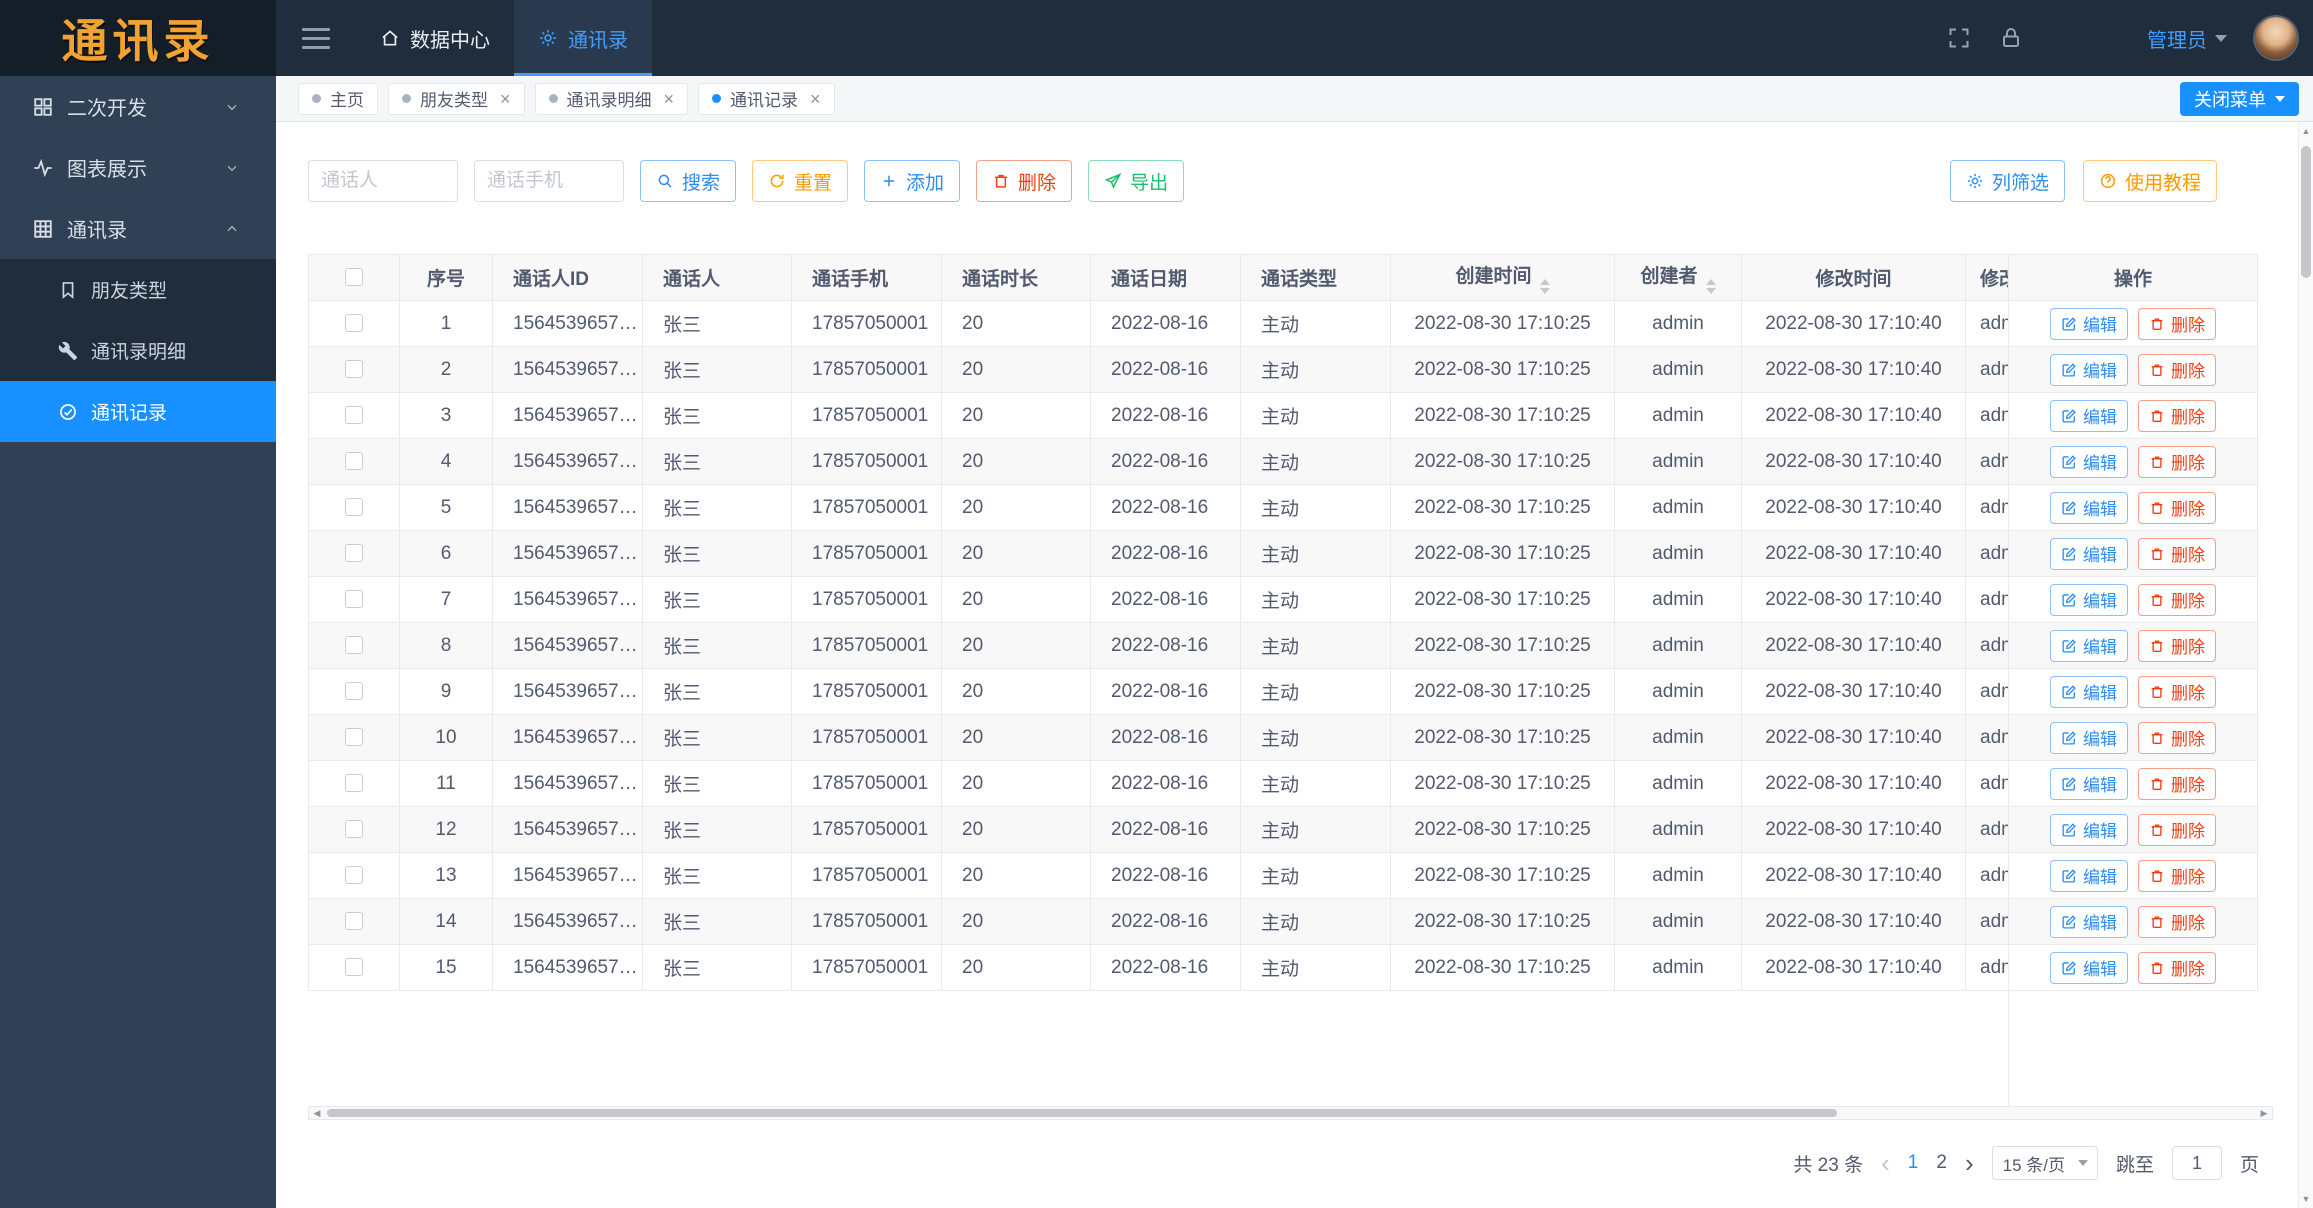 This screenshot has height=1208, width=2313. Describe the element at coordinates (138, 411) in the screenshot. I see `sidebar-item-call-records: 通讯记录` at that location.